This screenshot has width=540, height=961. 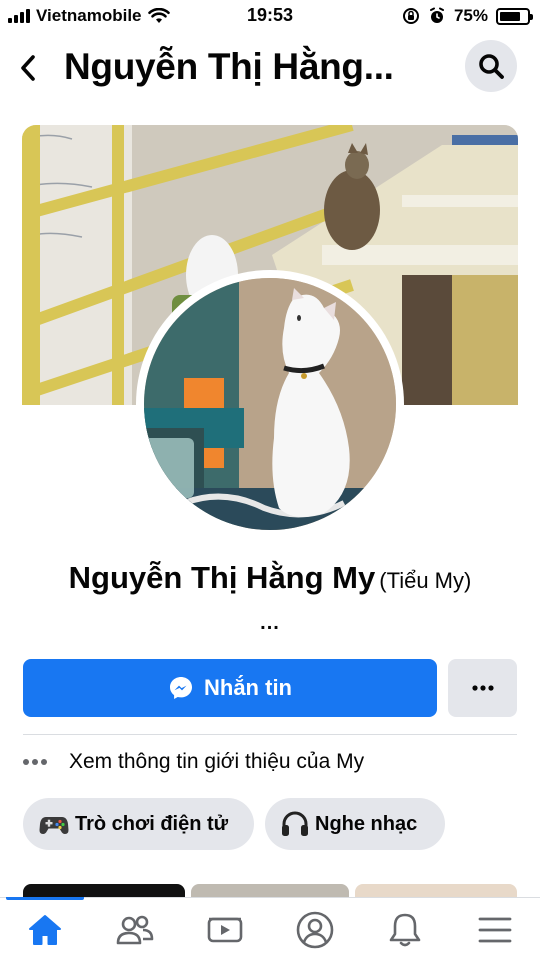 I want to click on alternate-name: (Tiểu My), so click(x=425, y=580).